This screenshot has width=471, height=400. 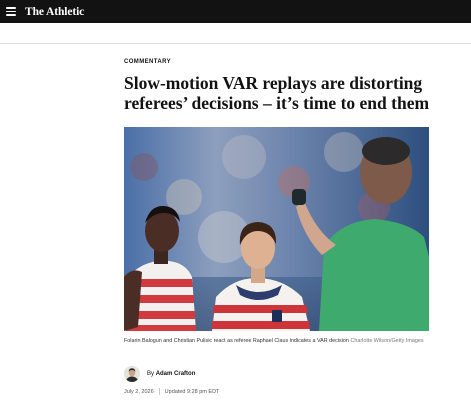 I want to click on hamburger-menu-icon, so click(x=11, y=11).